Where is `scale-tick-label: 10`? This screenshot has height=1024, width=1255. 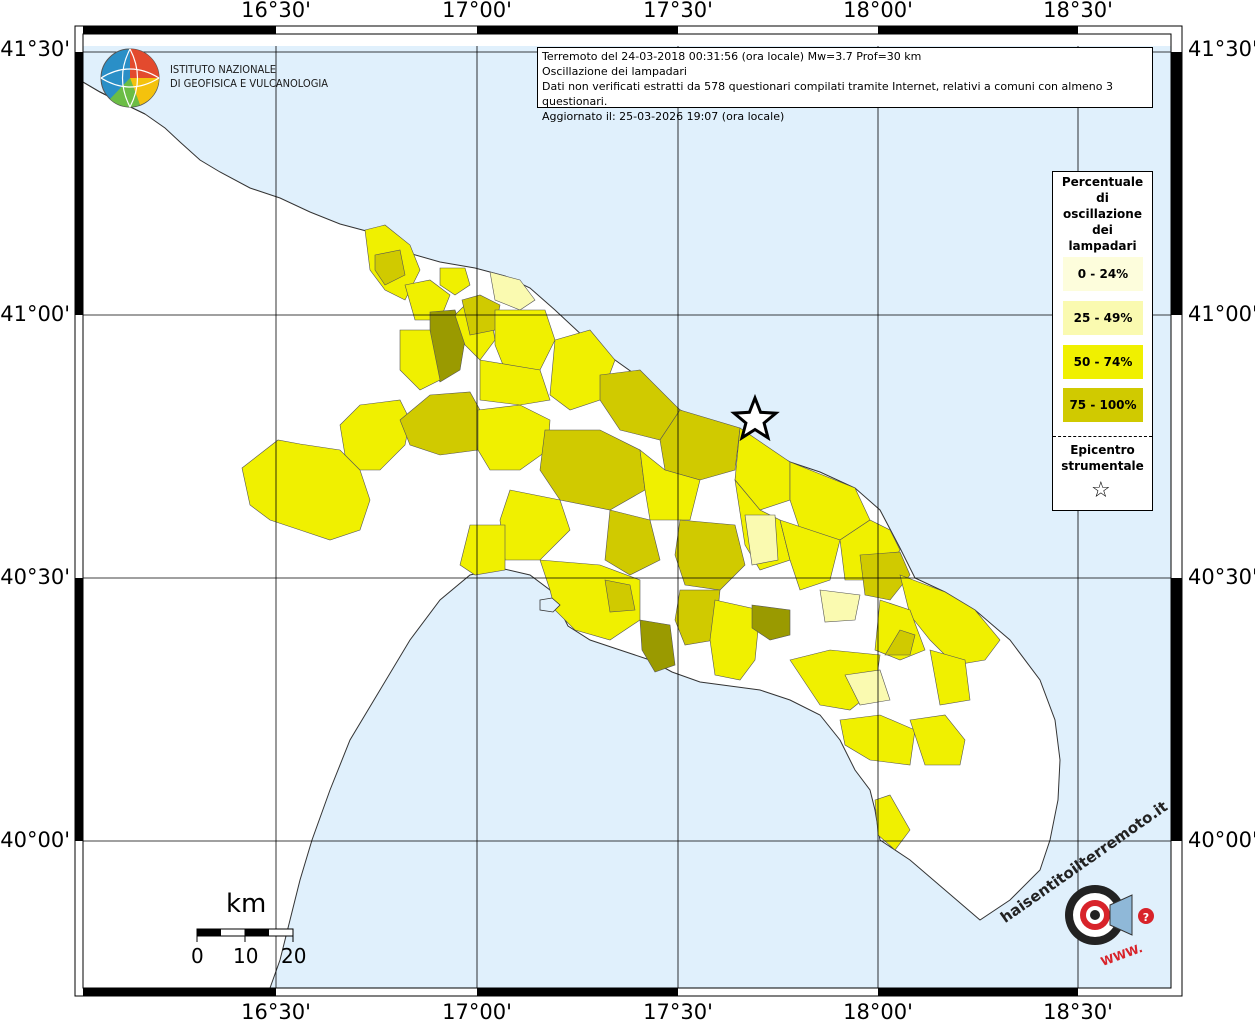
scale-tick-label: 10 is located at coordinates (246, 956).